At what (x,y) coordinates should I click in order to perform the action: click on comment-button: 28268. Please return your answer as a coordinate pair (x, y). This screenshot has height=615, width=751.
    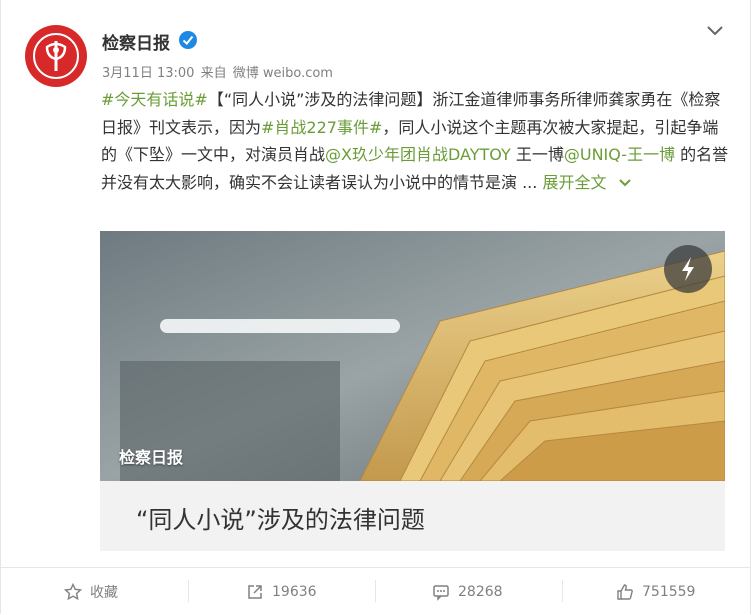
    Looking at the image, I should click on (467, 591).